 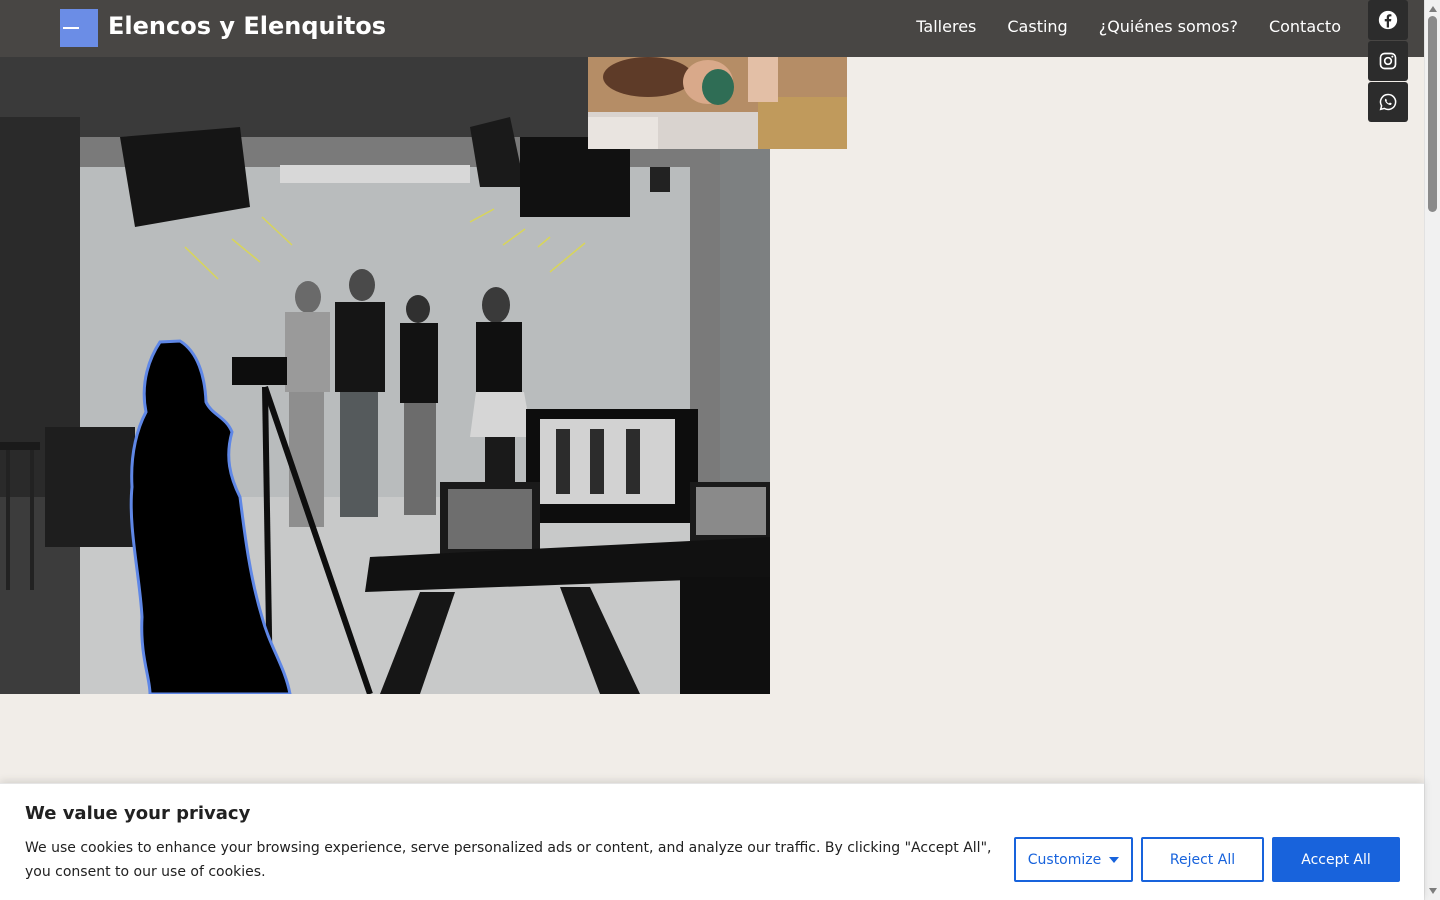 What do you see at coordinates (1037, 26) in the screenshot?
I see `nav-casting: Casting` at bounding box center [1037, 26].